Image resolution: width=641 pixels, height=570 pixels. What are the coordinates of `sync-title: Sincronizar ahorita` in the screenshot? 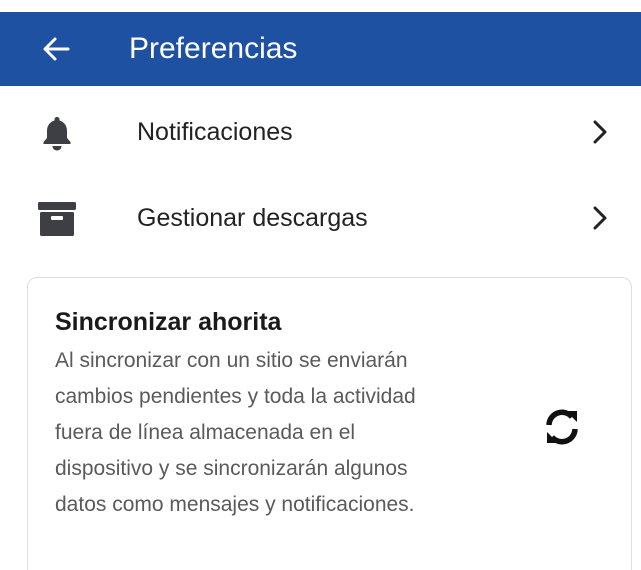 It's located at (168, 322).